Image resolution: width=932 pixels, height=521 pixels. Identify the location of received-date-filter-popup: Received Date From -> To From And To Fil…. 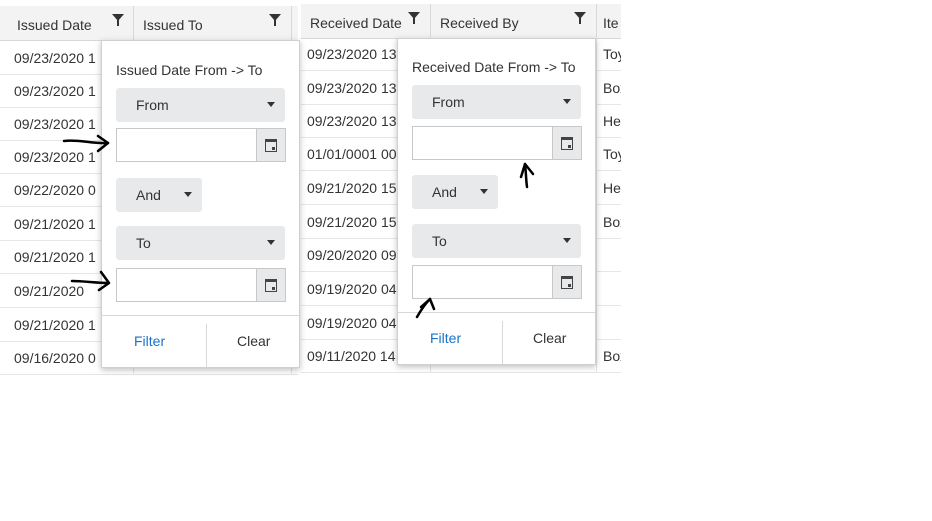
(496, 201).